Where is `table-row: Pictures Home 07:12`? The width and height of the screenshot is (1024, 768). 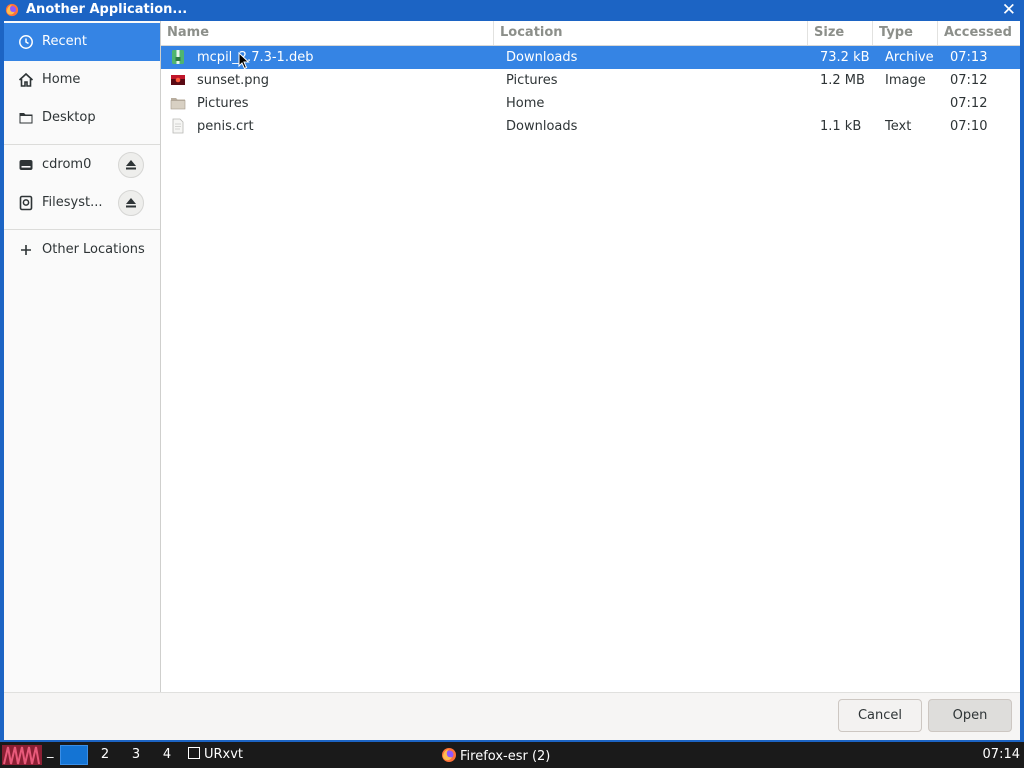 table-row: Pictures Home 07:12 is located at coordinates (590, 103).